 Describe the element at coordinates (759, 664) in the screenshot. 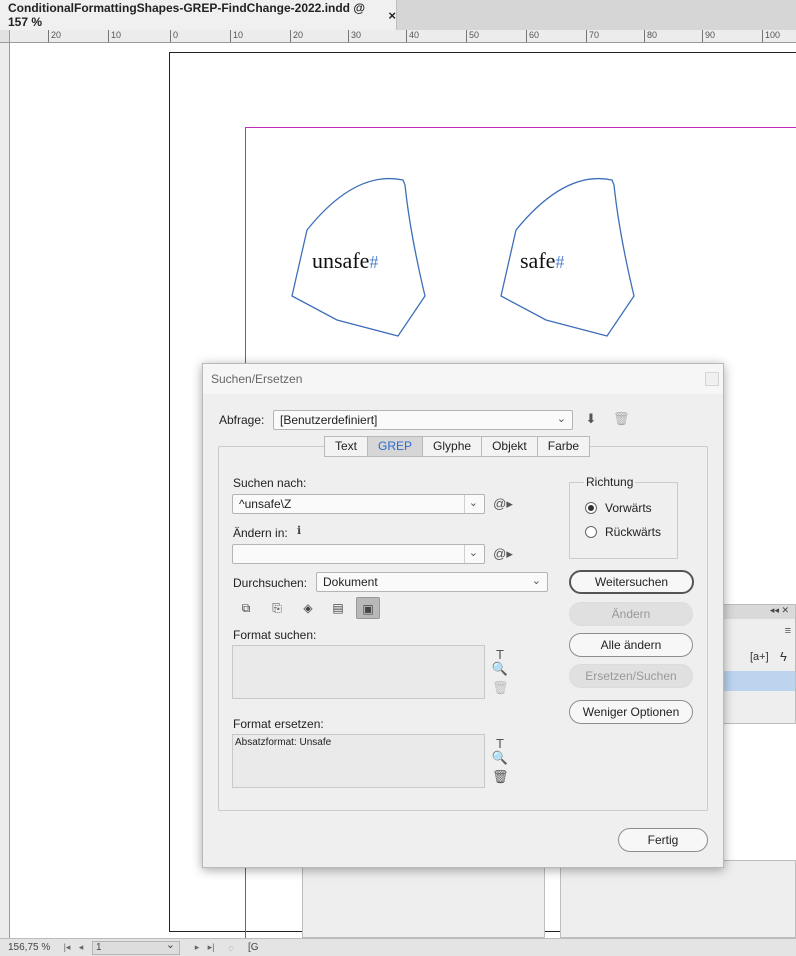

I see `side-panel: ◂◂ ✕ ≡ [a+] ϟ` at that location.